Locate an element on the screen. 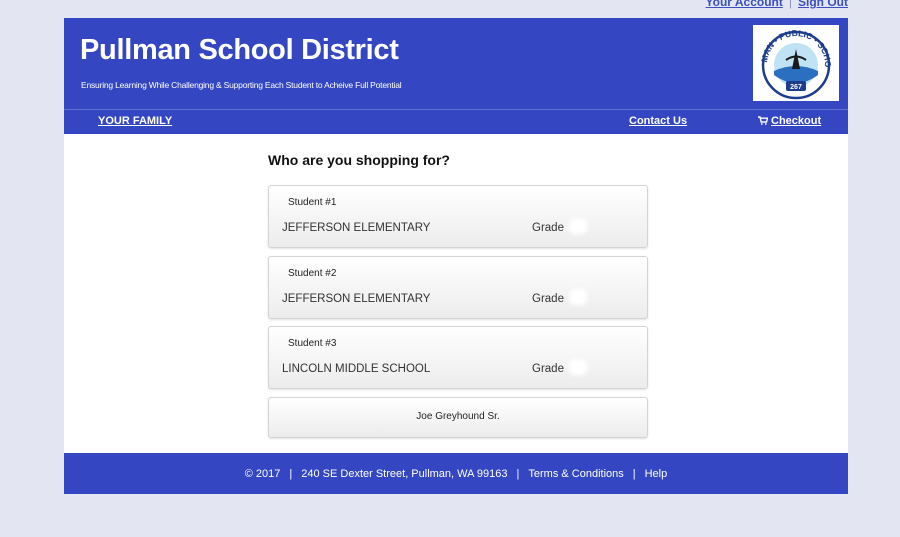  account-links: Your Account | Sign Out is located at coordinates (777, 4).